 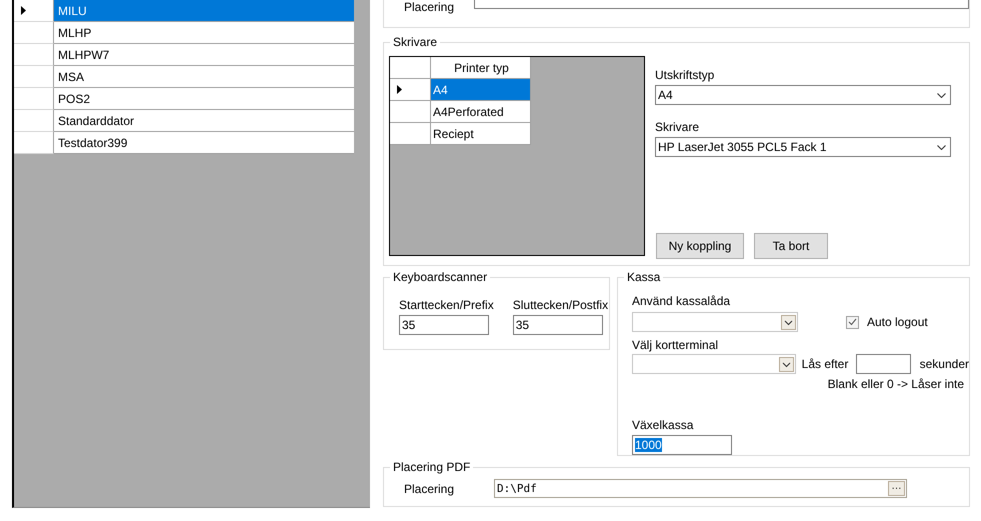 I want to click on action-button: Ny koppling, so click(x=700, y=246).